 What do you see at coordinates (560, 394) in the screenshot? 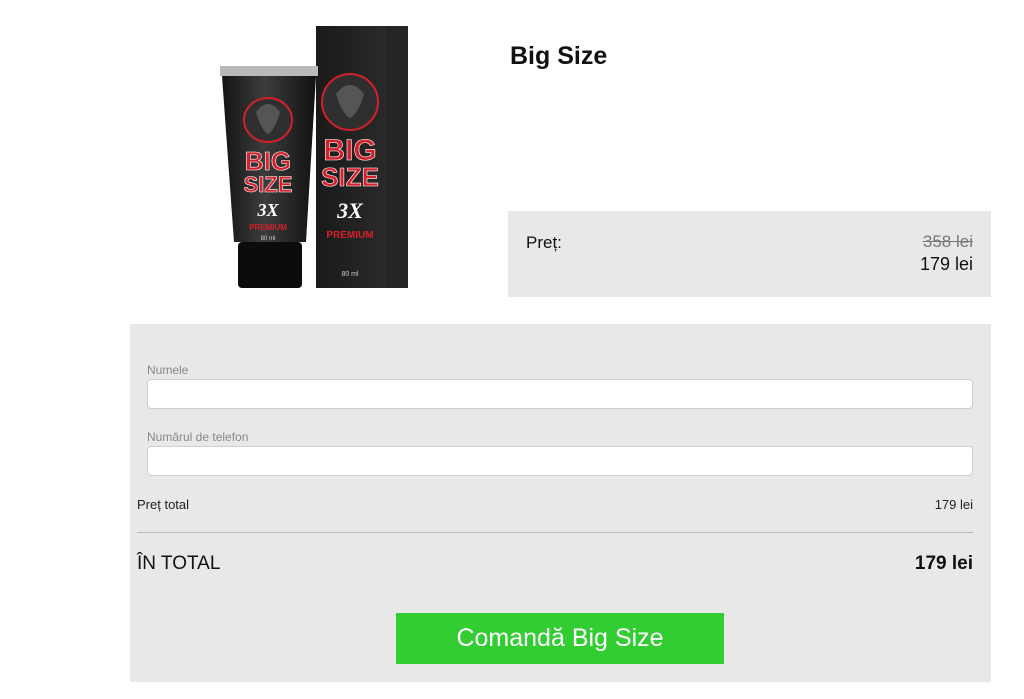
I see `name-input` at bounding box center [560, 394].